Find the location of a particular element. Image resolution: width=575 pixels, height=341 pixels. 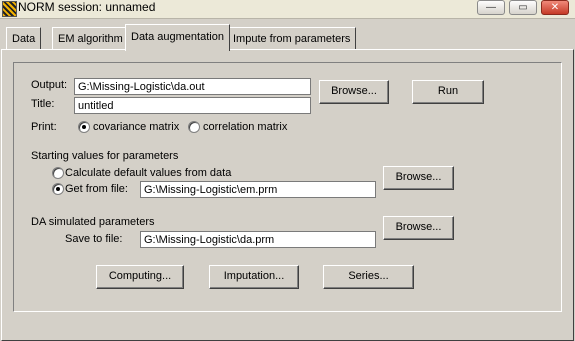

covariance-matrix-radio is located at coordinates (84, 127).